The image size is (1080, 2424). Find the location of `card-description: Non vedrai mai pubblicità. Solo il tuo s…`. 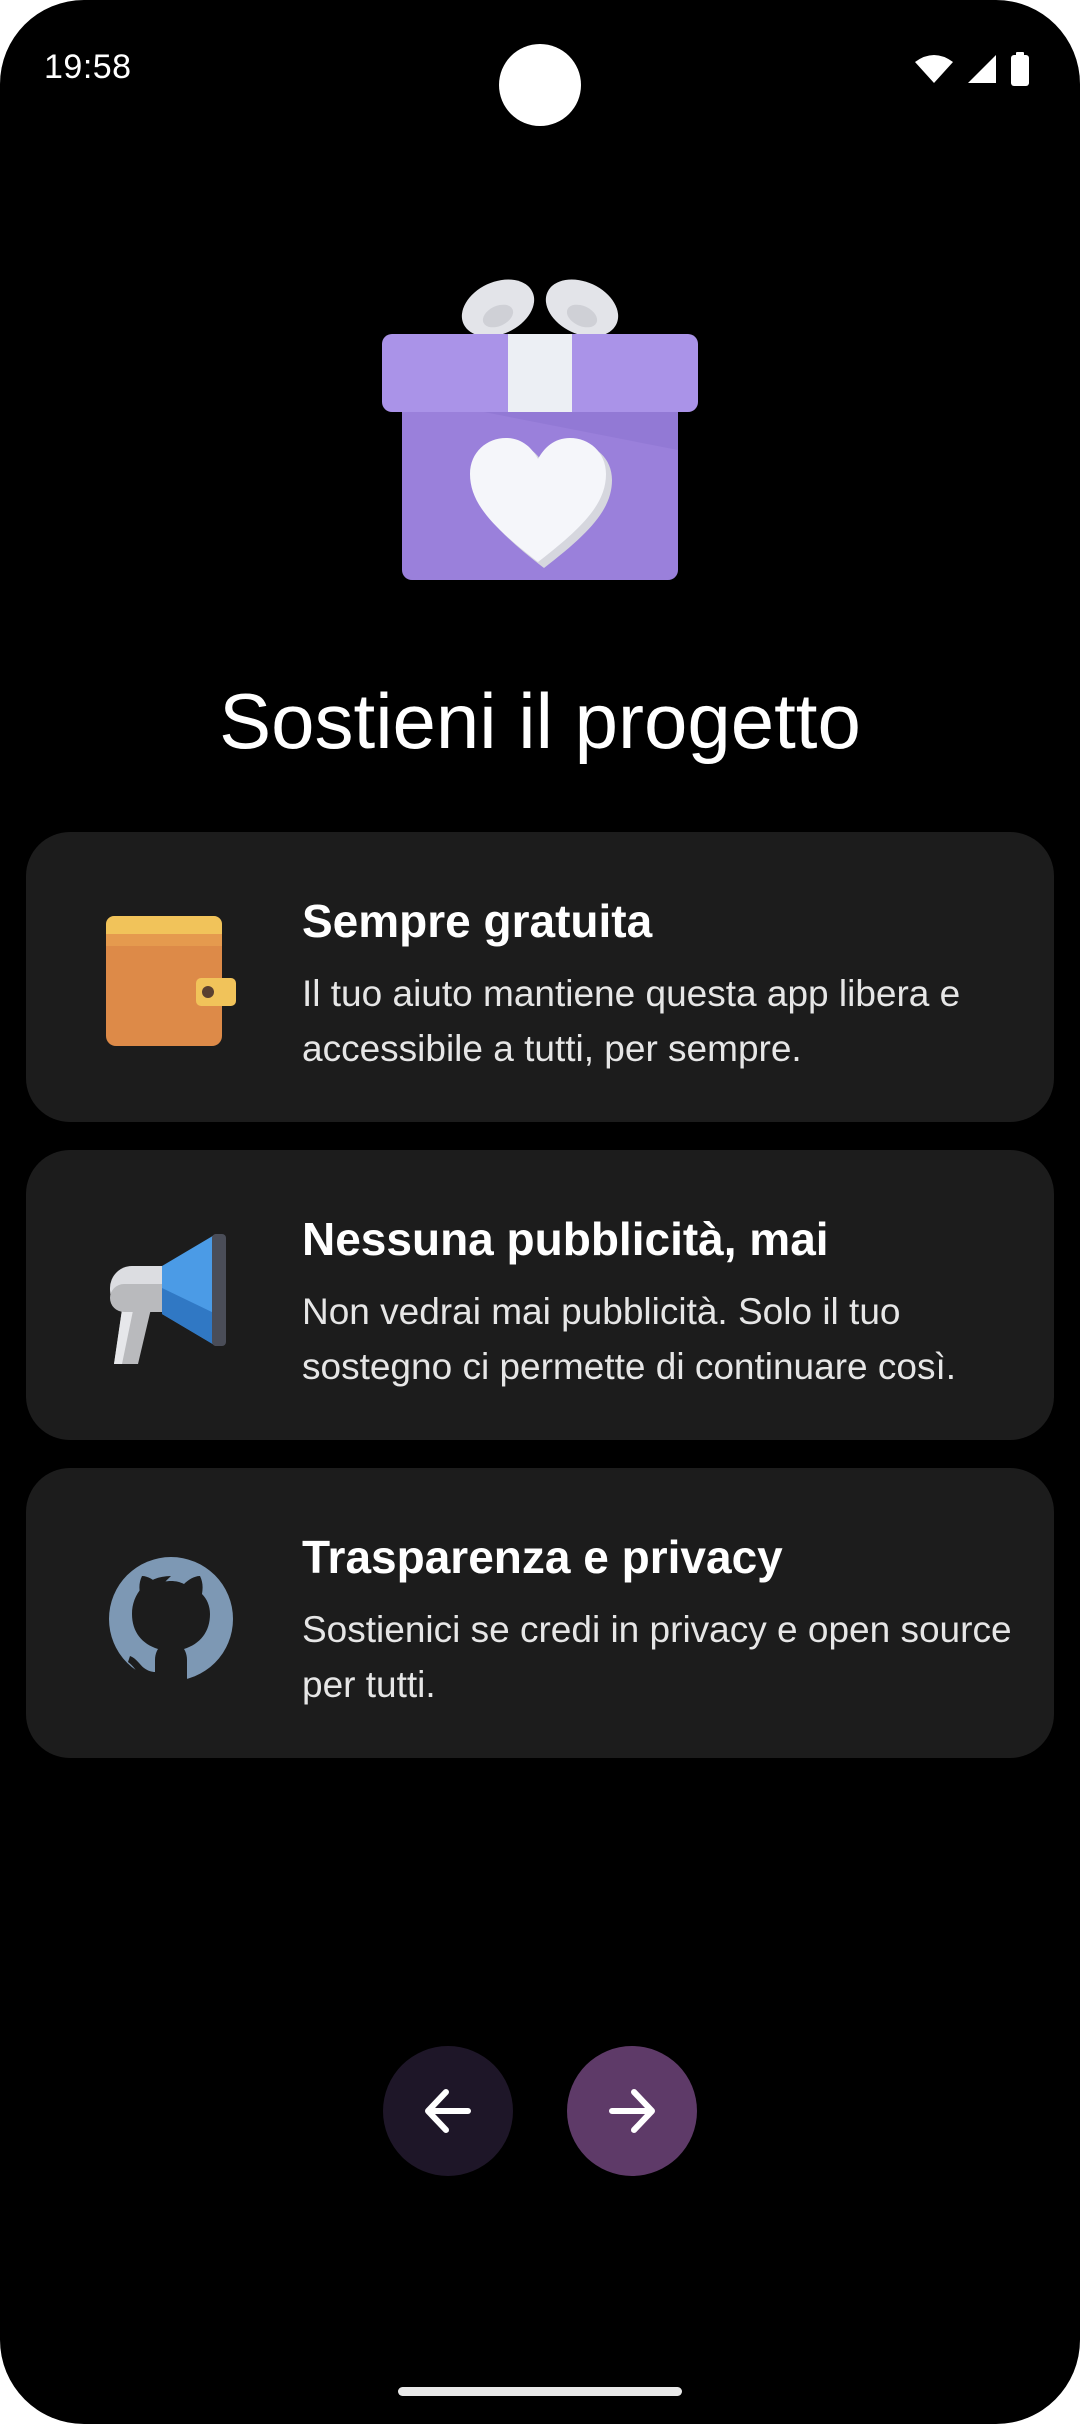

card-description: Non vedrai mai pubblicità. Solo il tuo s… is located at coordinates (629, 1339).